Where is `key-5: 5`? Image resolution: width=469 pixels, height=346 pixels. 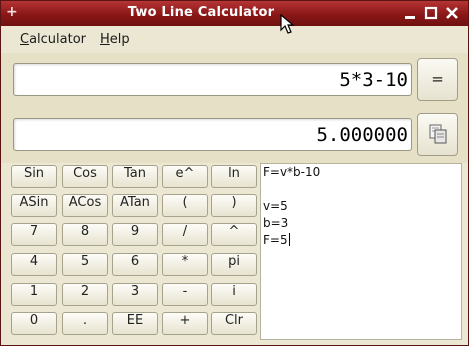 key-5: 5 is located at coordinates (85, 264).